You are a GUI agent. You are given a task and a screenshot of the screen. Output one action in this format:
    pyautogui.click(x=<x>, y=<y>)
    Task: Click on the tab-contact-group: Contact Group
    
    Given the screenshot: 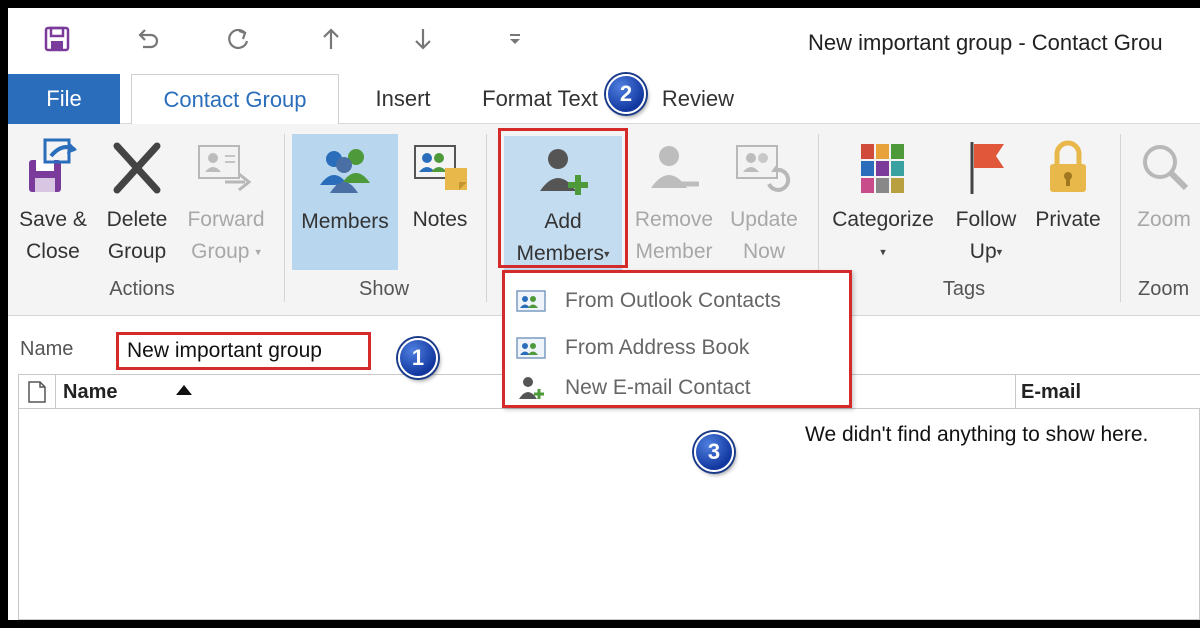 What is the action you would take?
    pyautogui.click(x=235, y=99)
    